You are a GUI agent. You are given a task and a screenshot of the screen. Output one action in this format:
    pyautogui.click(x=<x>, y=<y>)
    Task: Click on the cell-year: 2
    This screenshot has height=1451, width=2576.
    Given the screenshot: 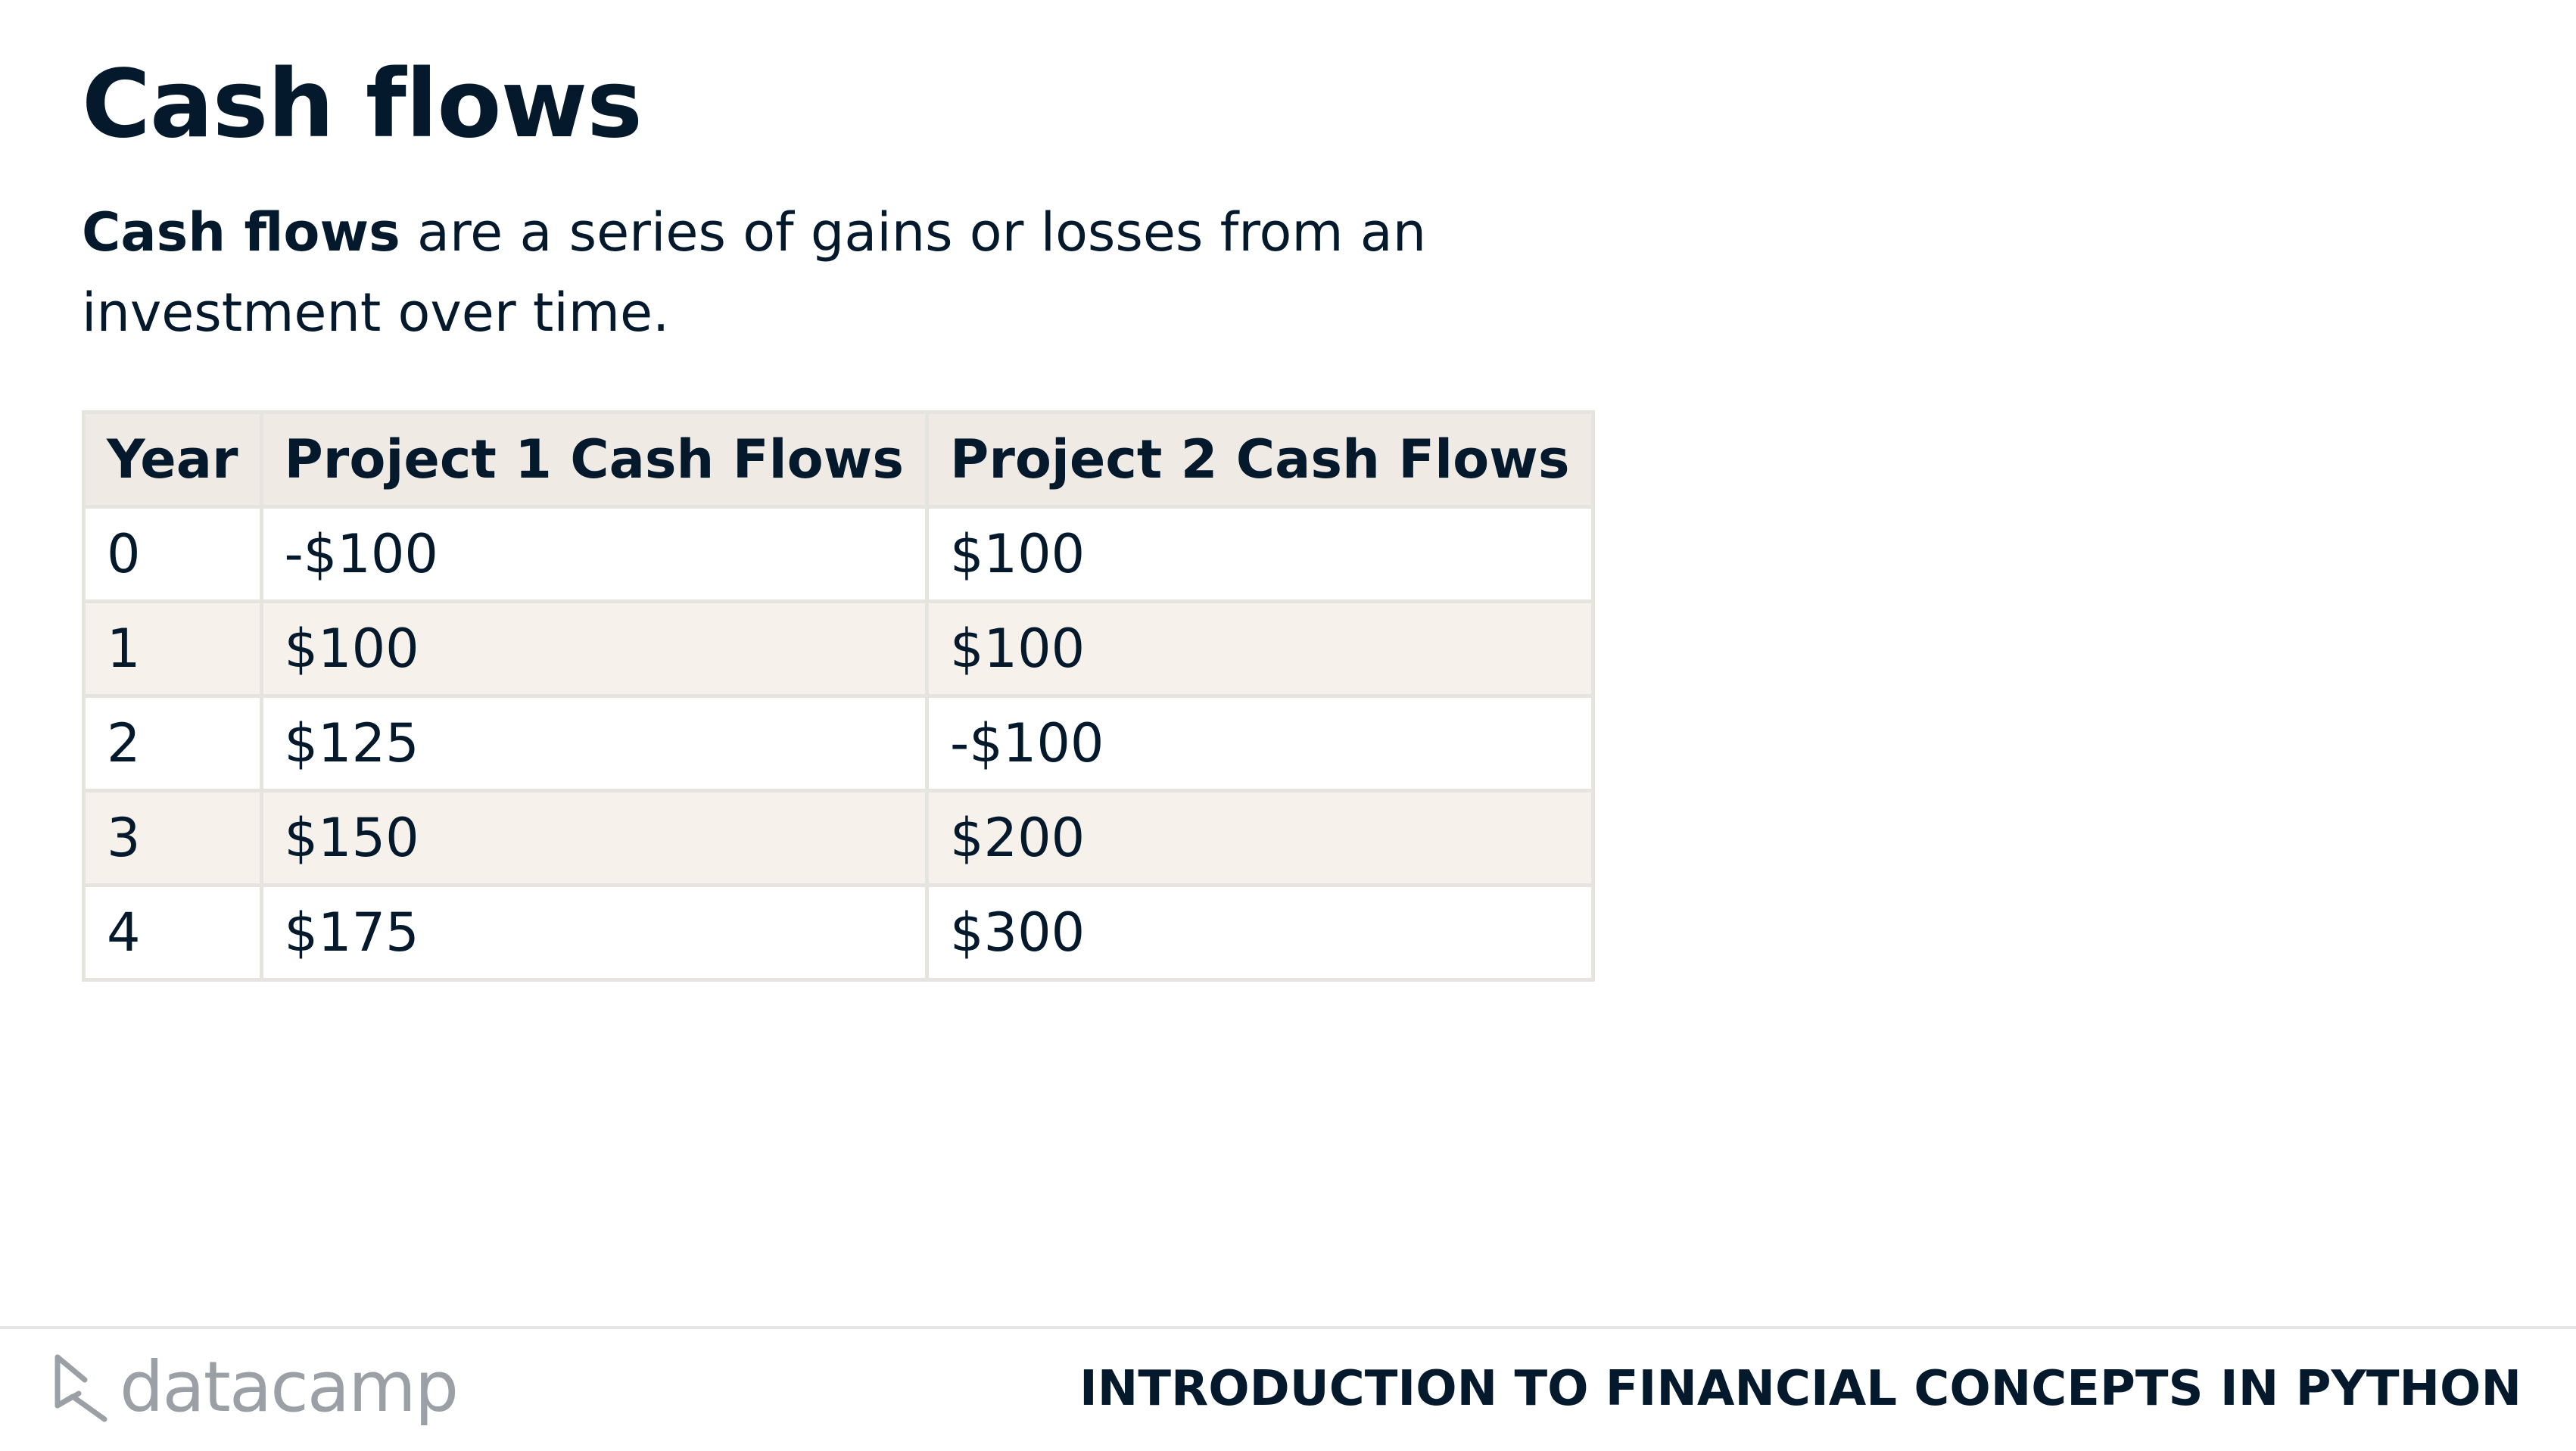 What is the action you would take?
    pyautogui.click(x=172, y=743)
    